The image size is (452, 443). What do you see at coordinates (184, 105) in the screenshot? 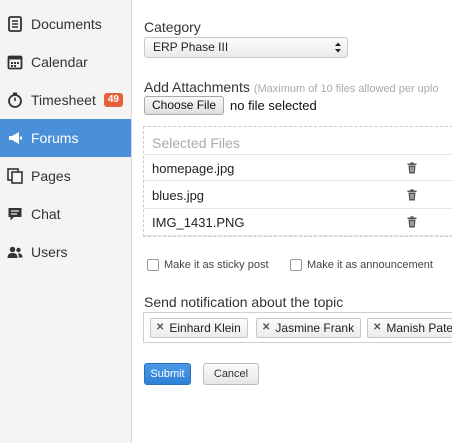
I see `choose-file-button: Choose File` at bounding box center [184, 105].